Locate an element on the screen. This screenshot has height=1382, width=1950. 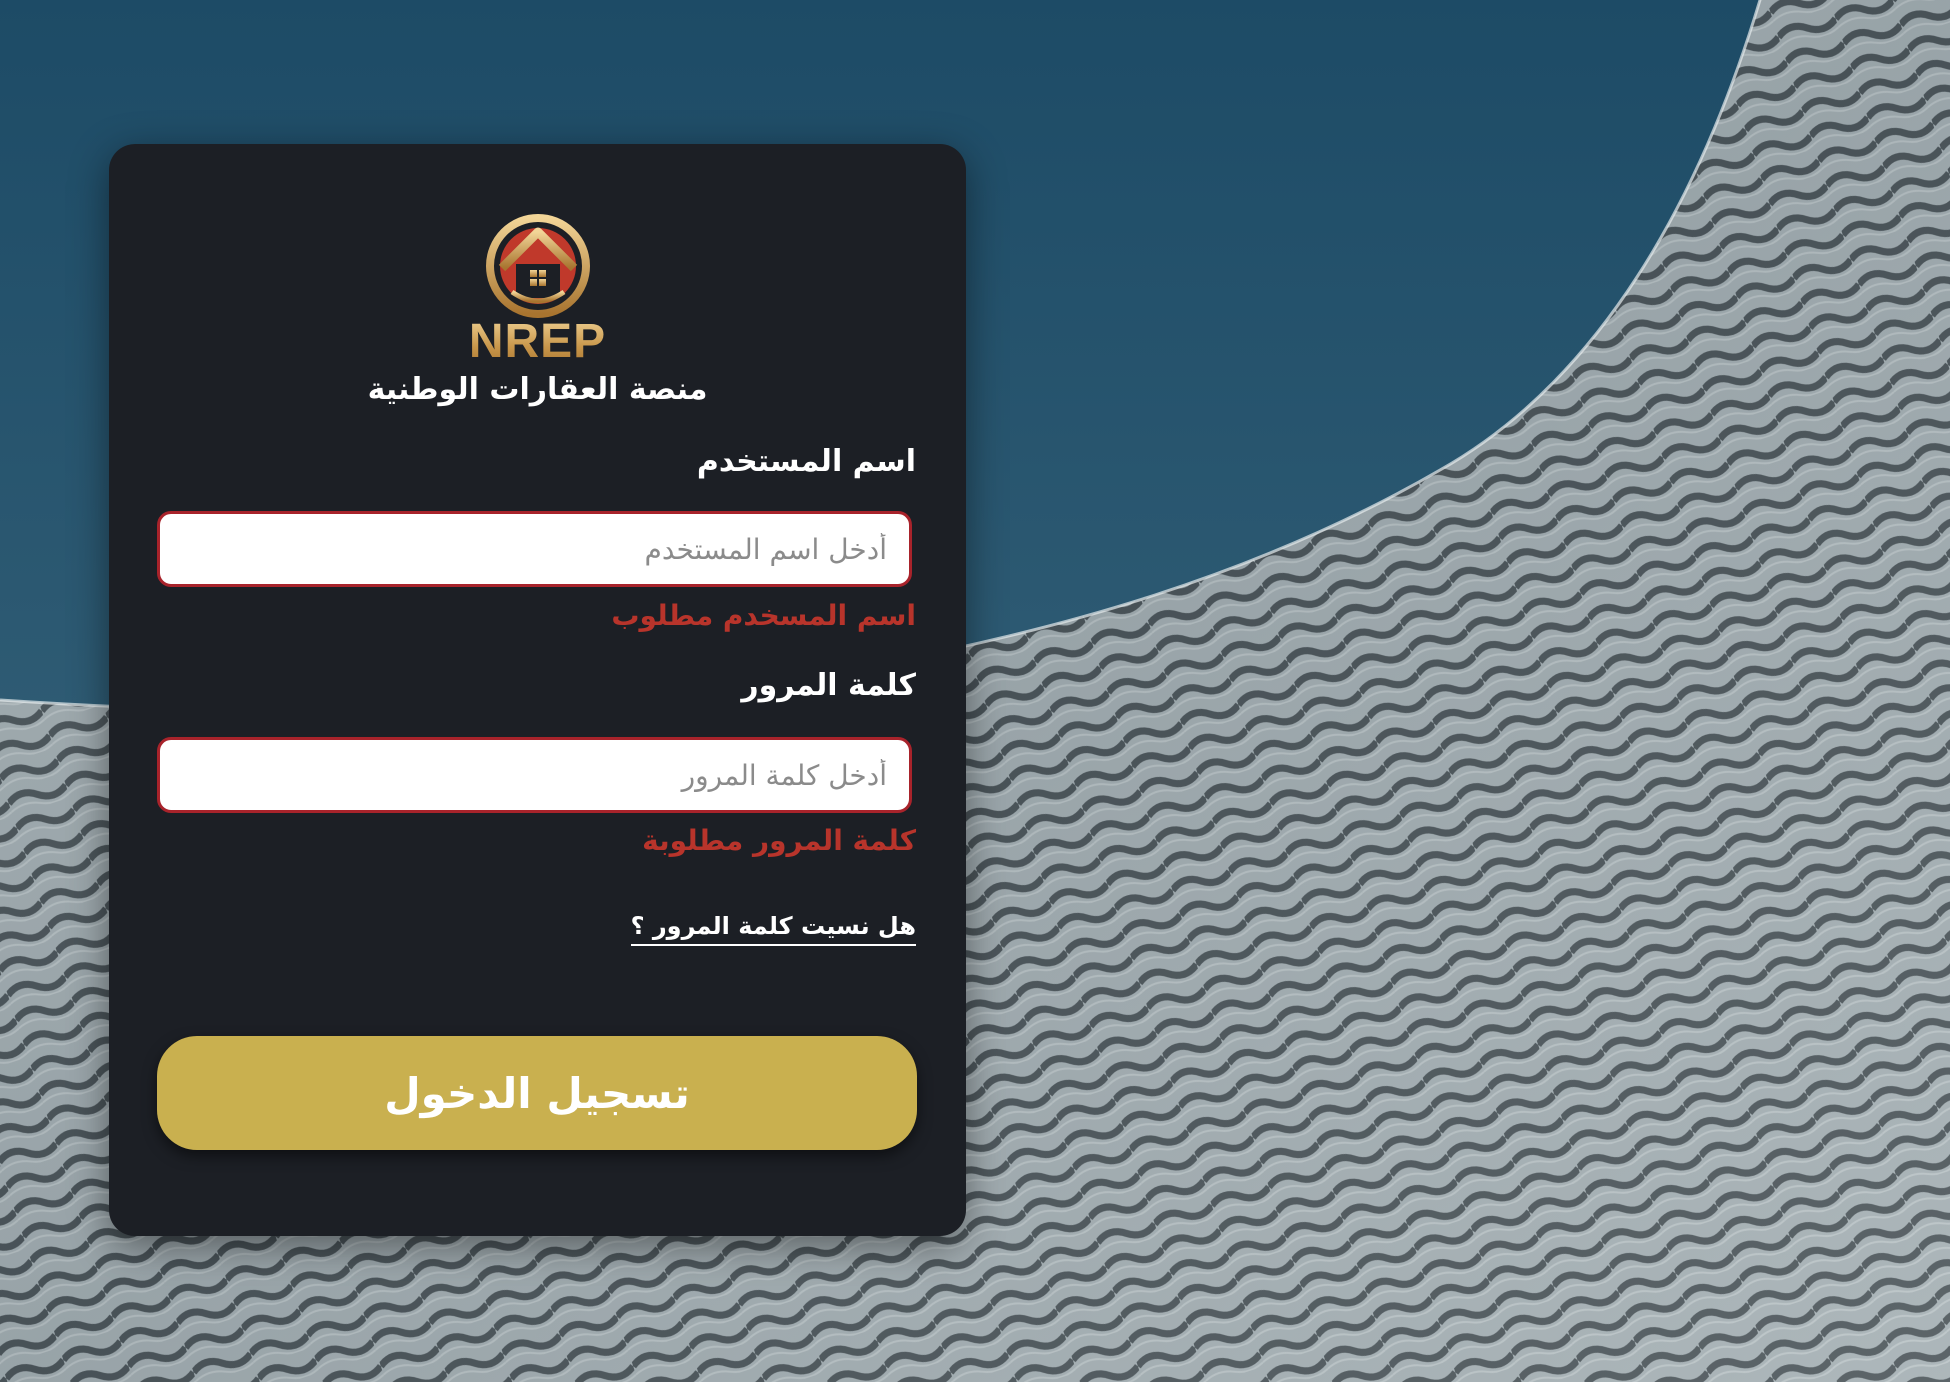
username-error: اسم المسخدم مطلوب is located at coordinates (763, 615).